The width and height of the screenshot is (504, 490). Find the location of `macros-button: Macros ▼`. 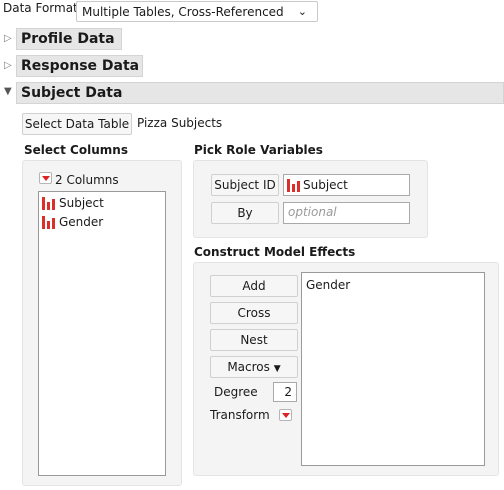

macros-button: Macros ▼ is located at coordinates (254, 367).